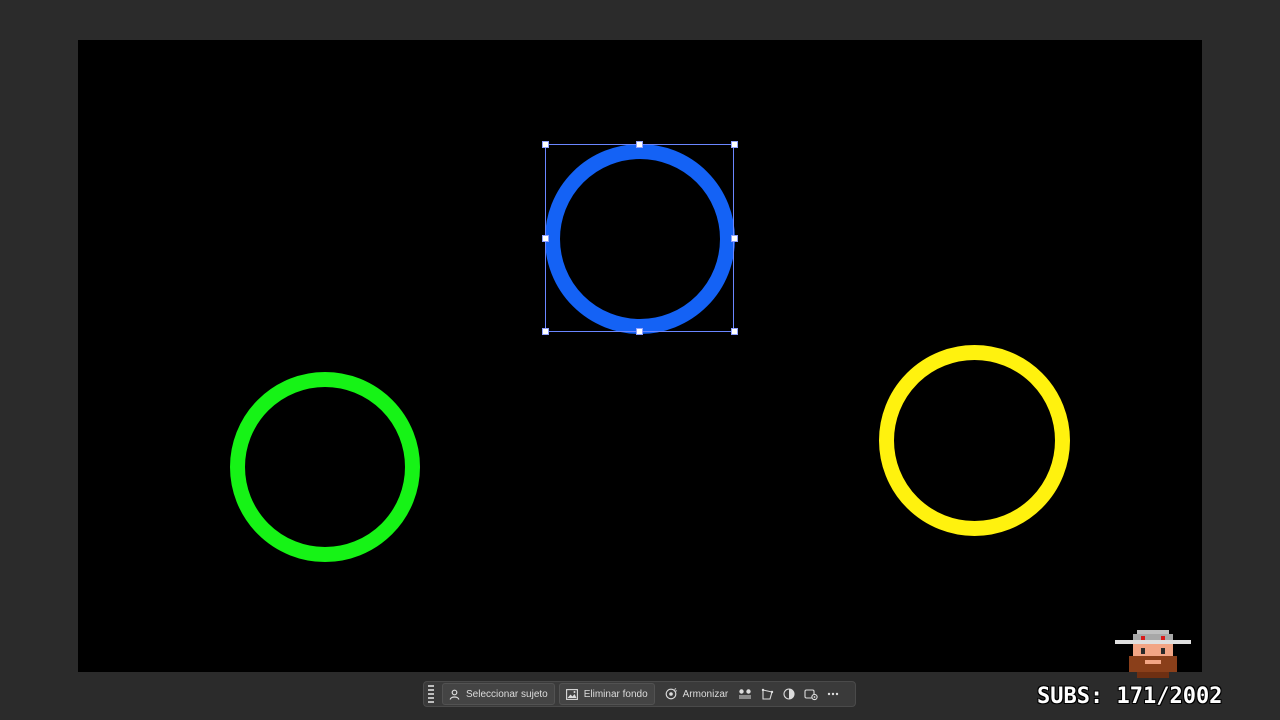 This screenshot has width=1280, height=720. Describe the element at coordinates (545, 144) in the screenshot. I see `handle-top-left` at that location.